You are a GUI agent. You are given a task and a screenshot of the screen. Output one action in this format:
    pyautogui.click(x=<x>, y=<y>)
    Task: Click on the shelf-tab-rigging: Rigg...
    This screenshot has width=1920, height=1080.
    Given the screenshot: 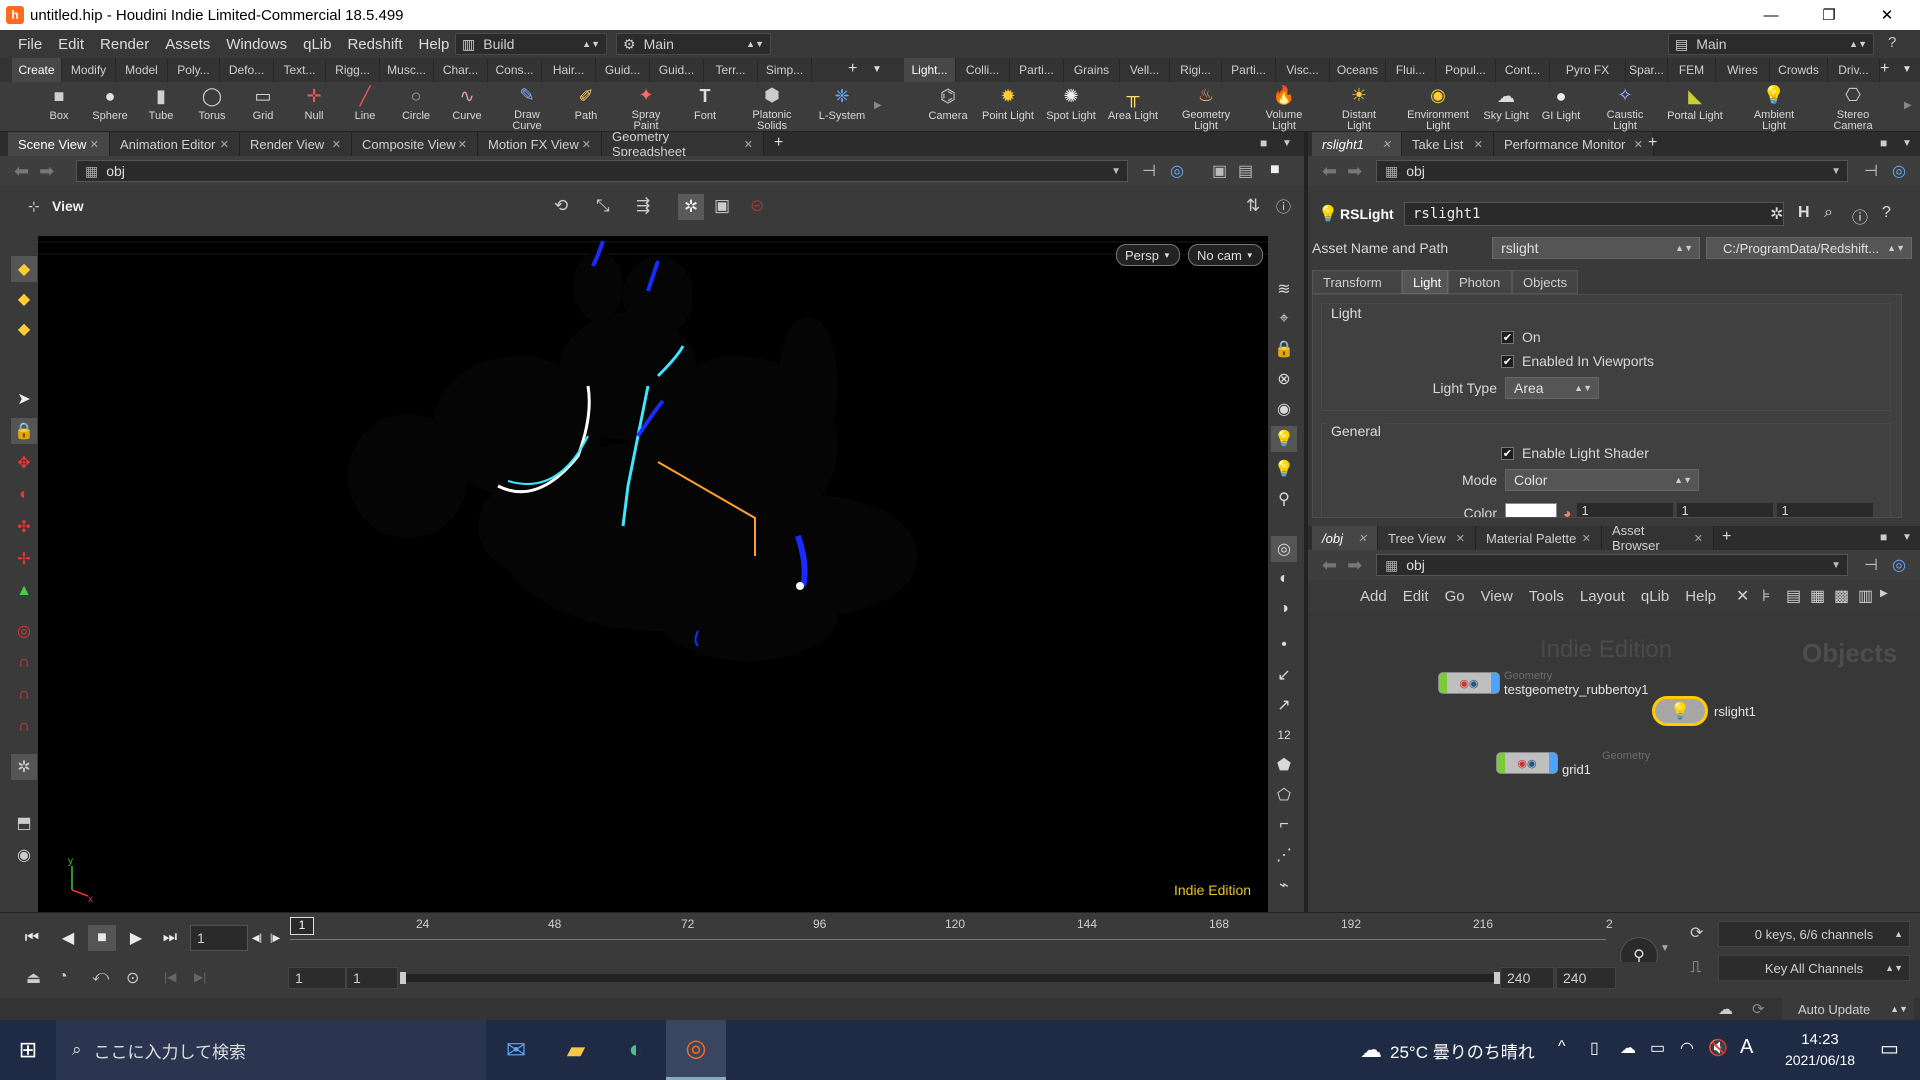 What is the action you would take?
    pyautogui.click(x=353, y=70)
    